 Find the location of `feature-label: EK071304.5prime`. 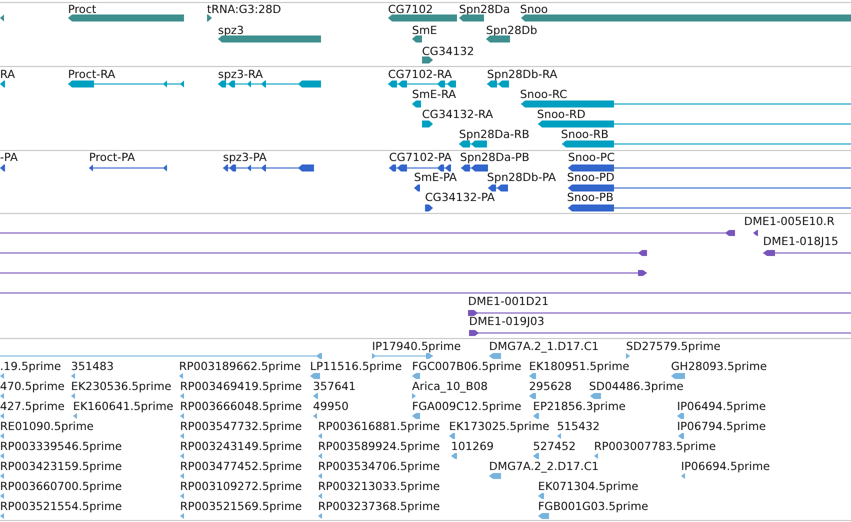

feature-label: EK071304.5prime is located at coordinates (588, 487).